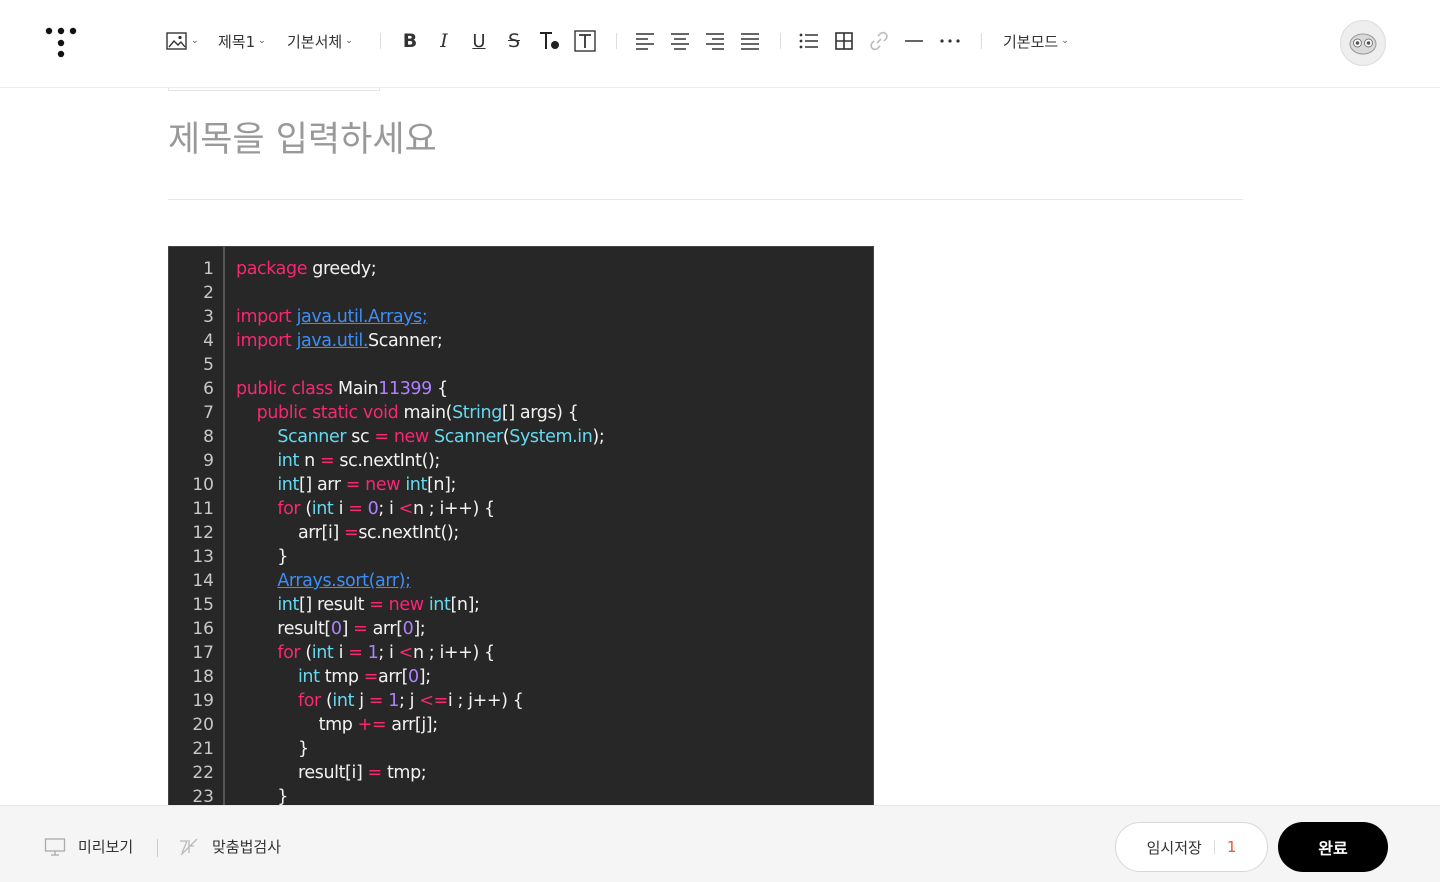 This screenshot has width=1440, height=882. I want to click on code-line: for (int i = 1; i <n ; i++) {, so click(386, 653).